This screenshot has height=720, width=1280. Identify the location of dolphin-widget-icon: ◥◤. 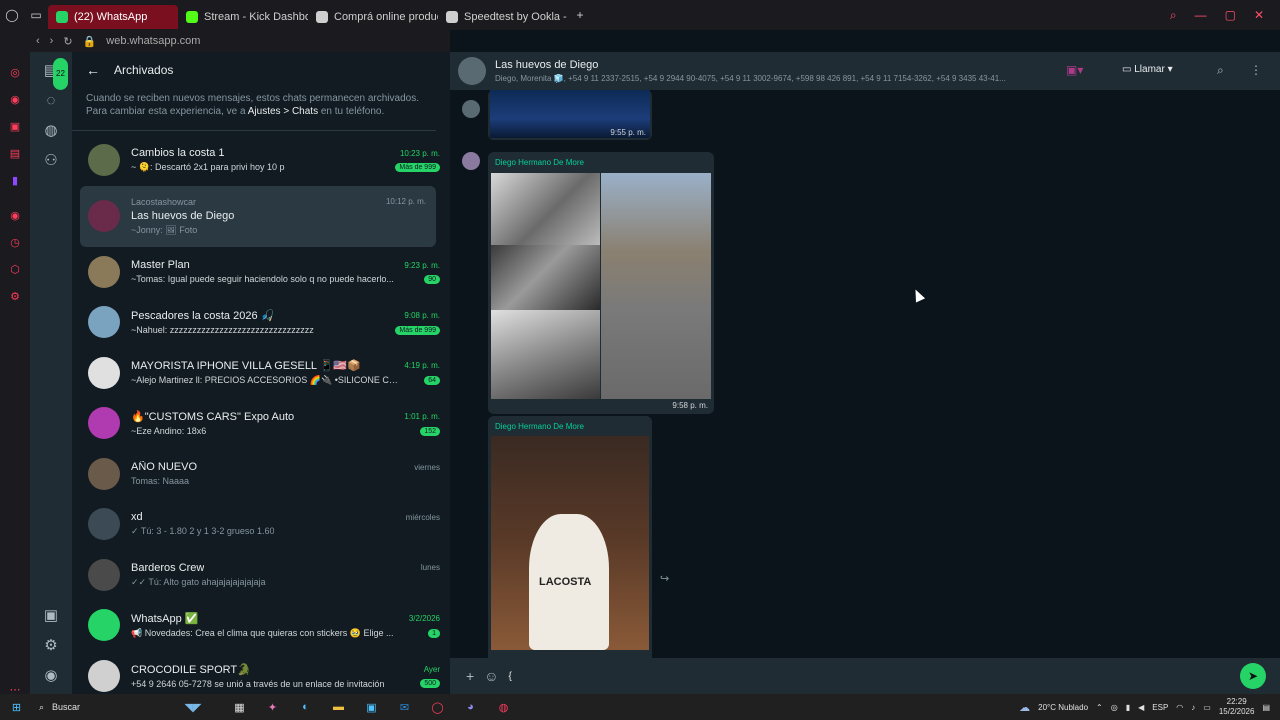
(193, 707).